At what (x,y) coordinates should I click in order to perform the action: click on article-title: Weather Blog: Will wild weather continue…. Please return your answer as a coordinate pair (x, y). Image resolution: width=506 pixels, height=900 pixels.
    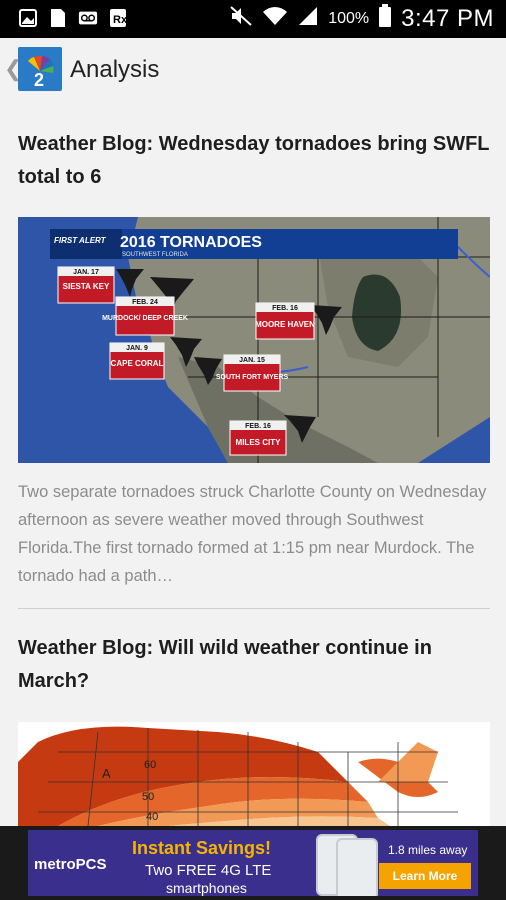
    Looking at the image, I should click on (254, 665).